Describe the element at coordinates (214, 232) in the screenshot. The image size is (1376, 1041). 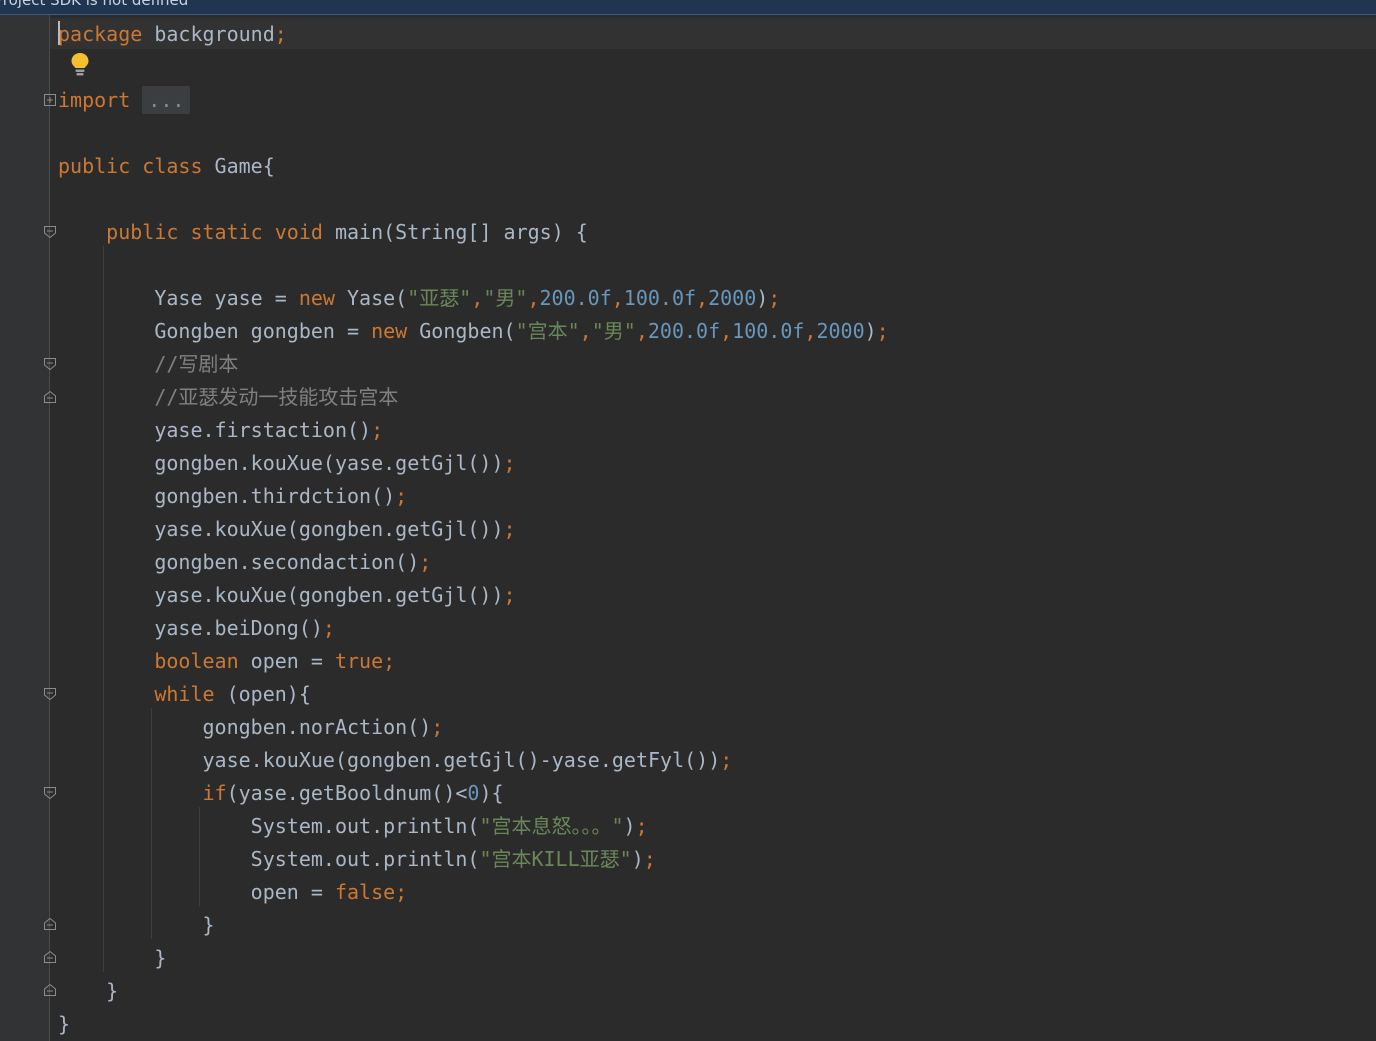
I see `code-token: public static void` at that location.